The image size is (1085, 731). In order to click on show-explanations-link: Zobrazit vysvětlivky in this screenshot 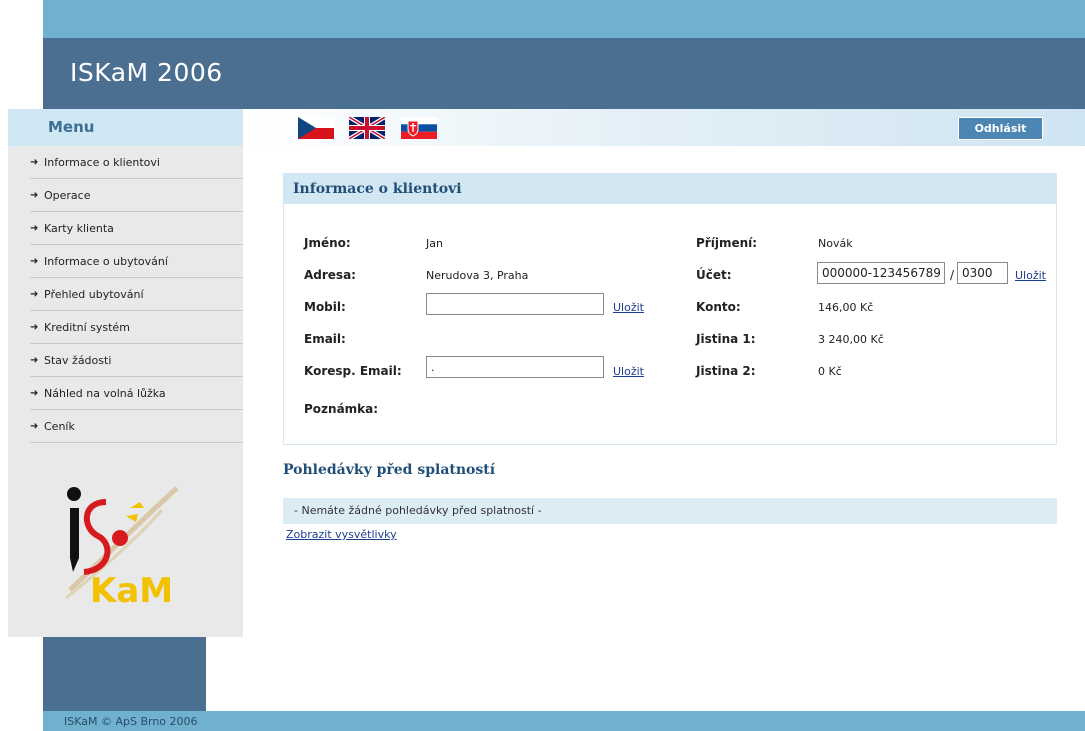, I will do `click(341, 534)`.